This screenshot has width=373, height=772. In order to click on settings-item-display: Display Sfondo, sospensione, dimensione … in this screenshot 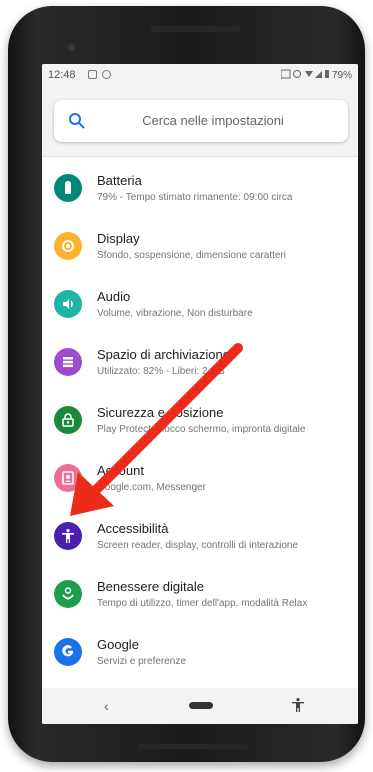, I will do `click(200, 247)`.